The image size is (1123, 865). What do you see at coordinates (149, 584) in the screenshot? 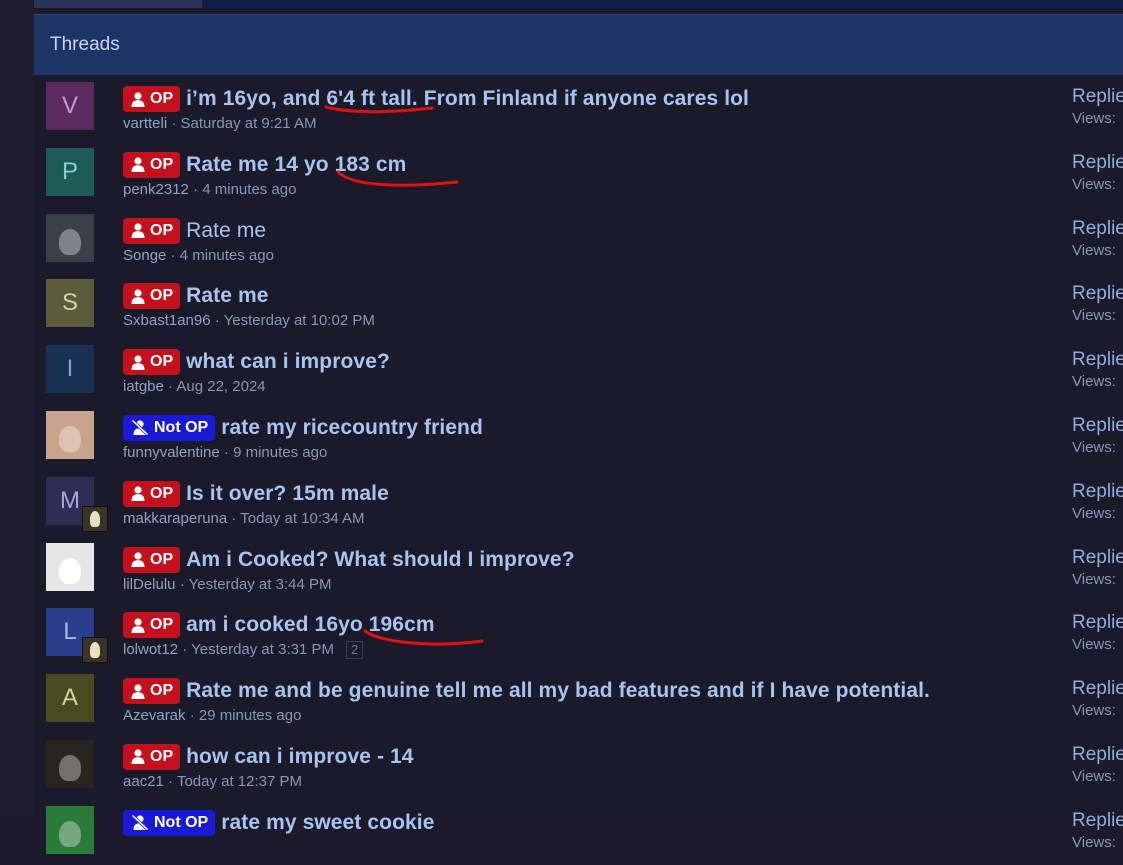
I see `author-link: lilDelulu` at bounding box center [149, 584].